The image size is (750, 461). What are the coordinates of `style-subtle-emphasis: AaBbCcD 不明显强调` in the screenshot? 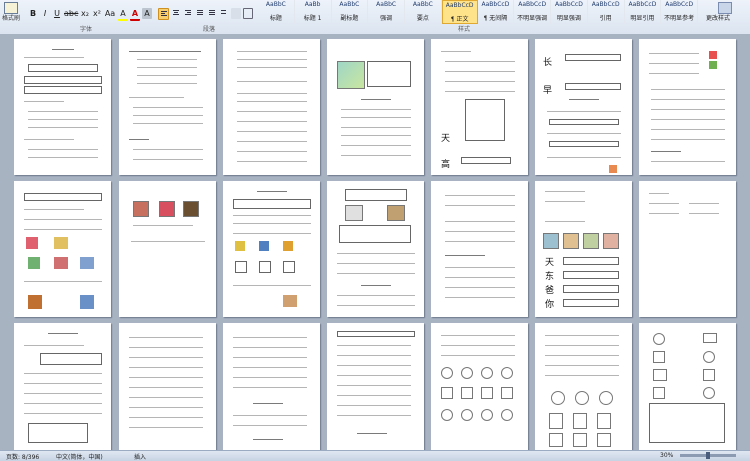 It's located at (533, 12).